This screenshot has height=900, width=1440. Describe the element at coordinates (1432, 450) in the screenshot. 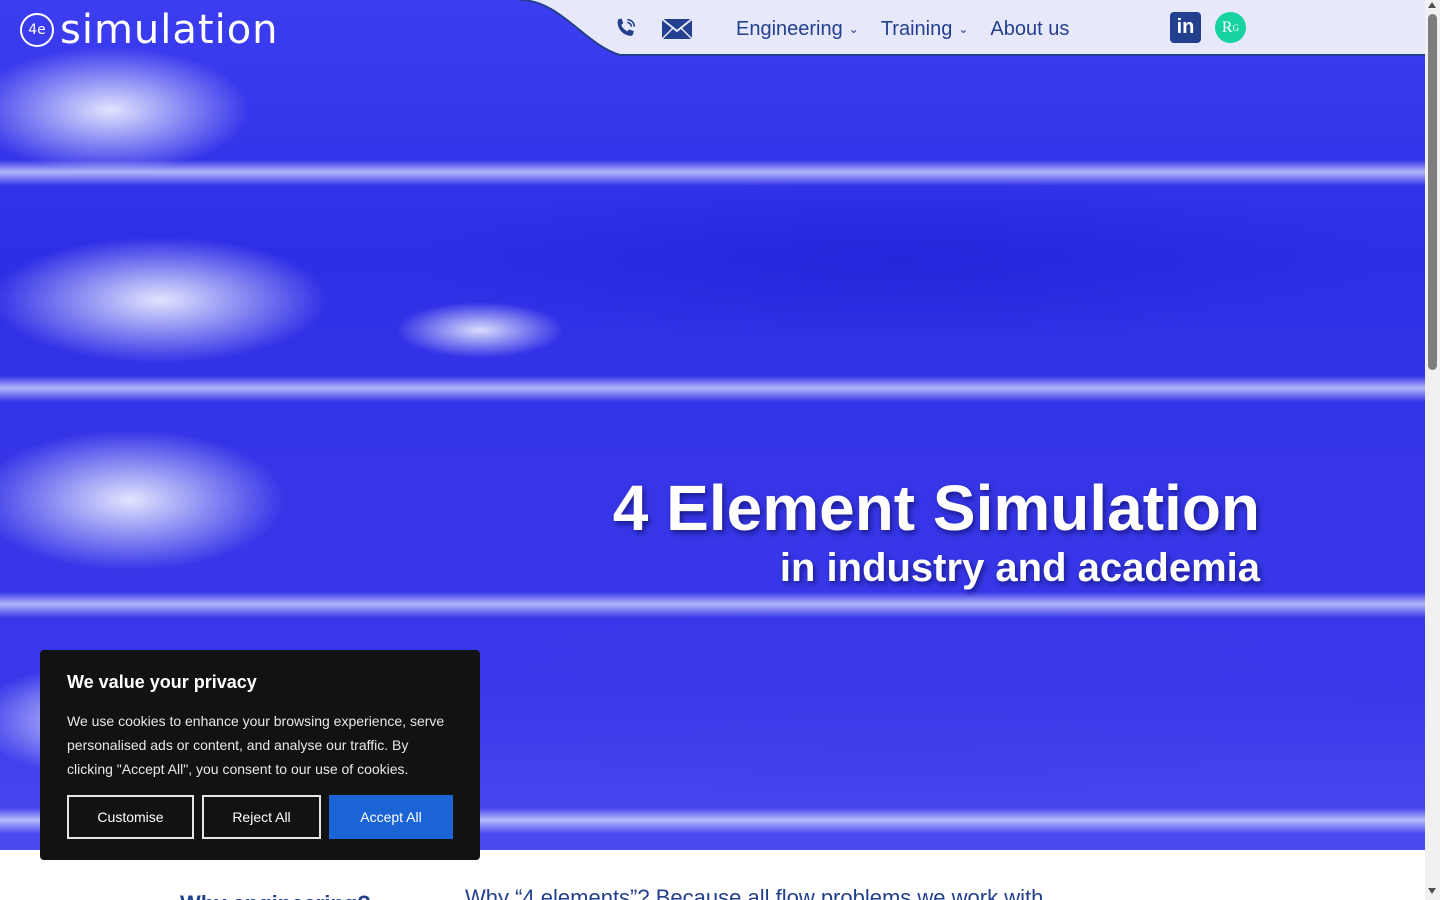

I see `page-scrollbar` at that location.